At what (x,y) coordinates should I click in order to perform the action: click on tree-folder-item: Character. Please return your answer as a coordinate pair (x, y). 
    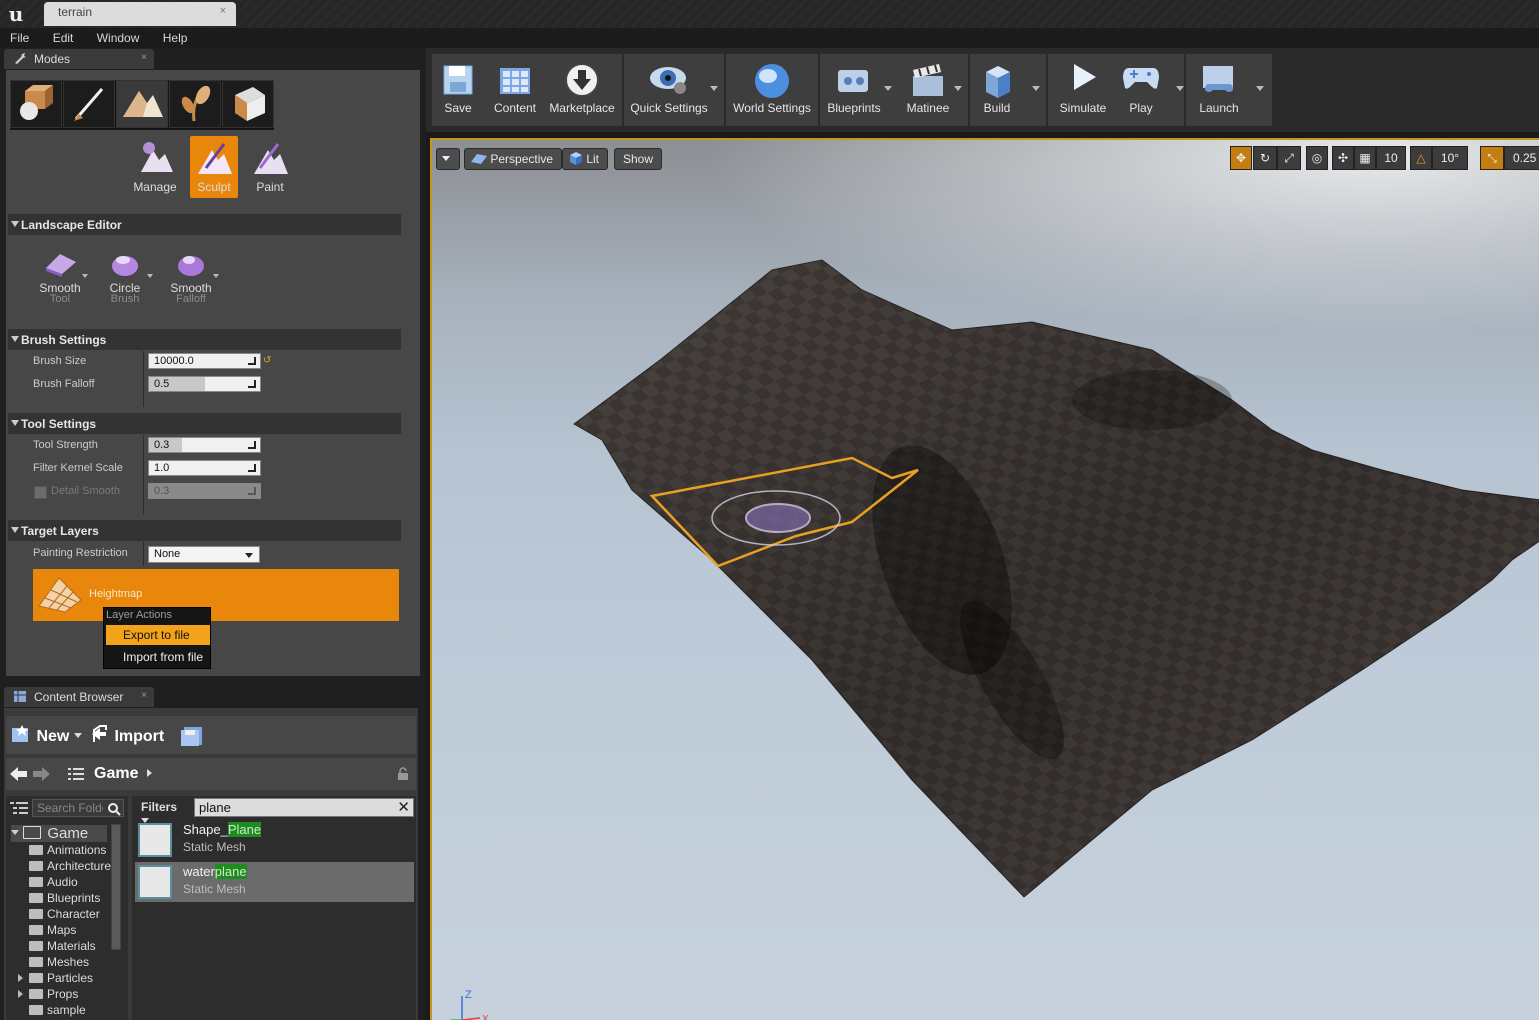
    Looking at the image, I should click on (70, 914).